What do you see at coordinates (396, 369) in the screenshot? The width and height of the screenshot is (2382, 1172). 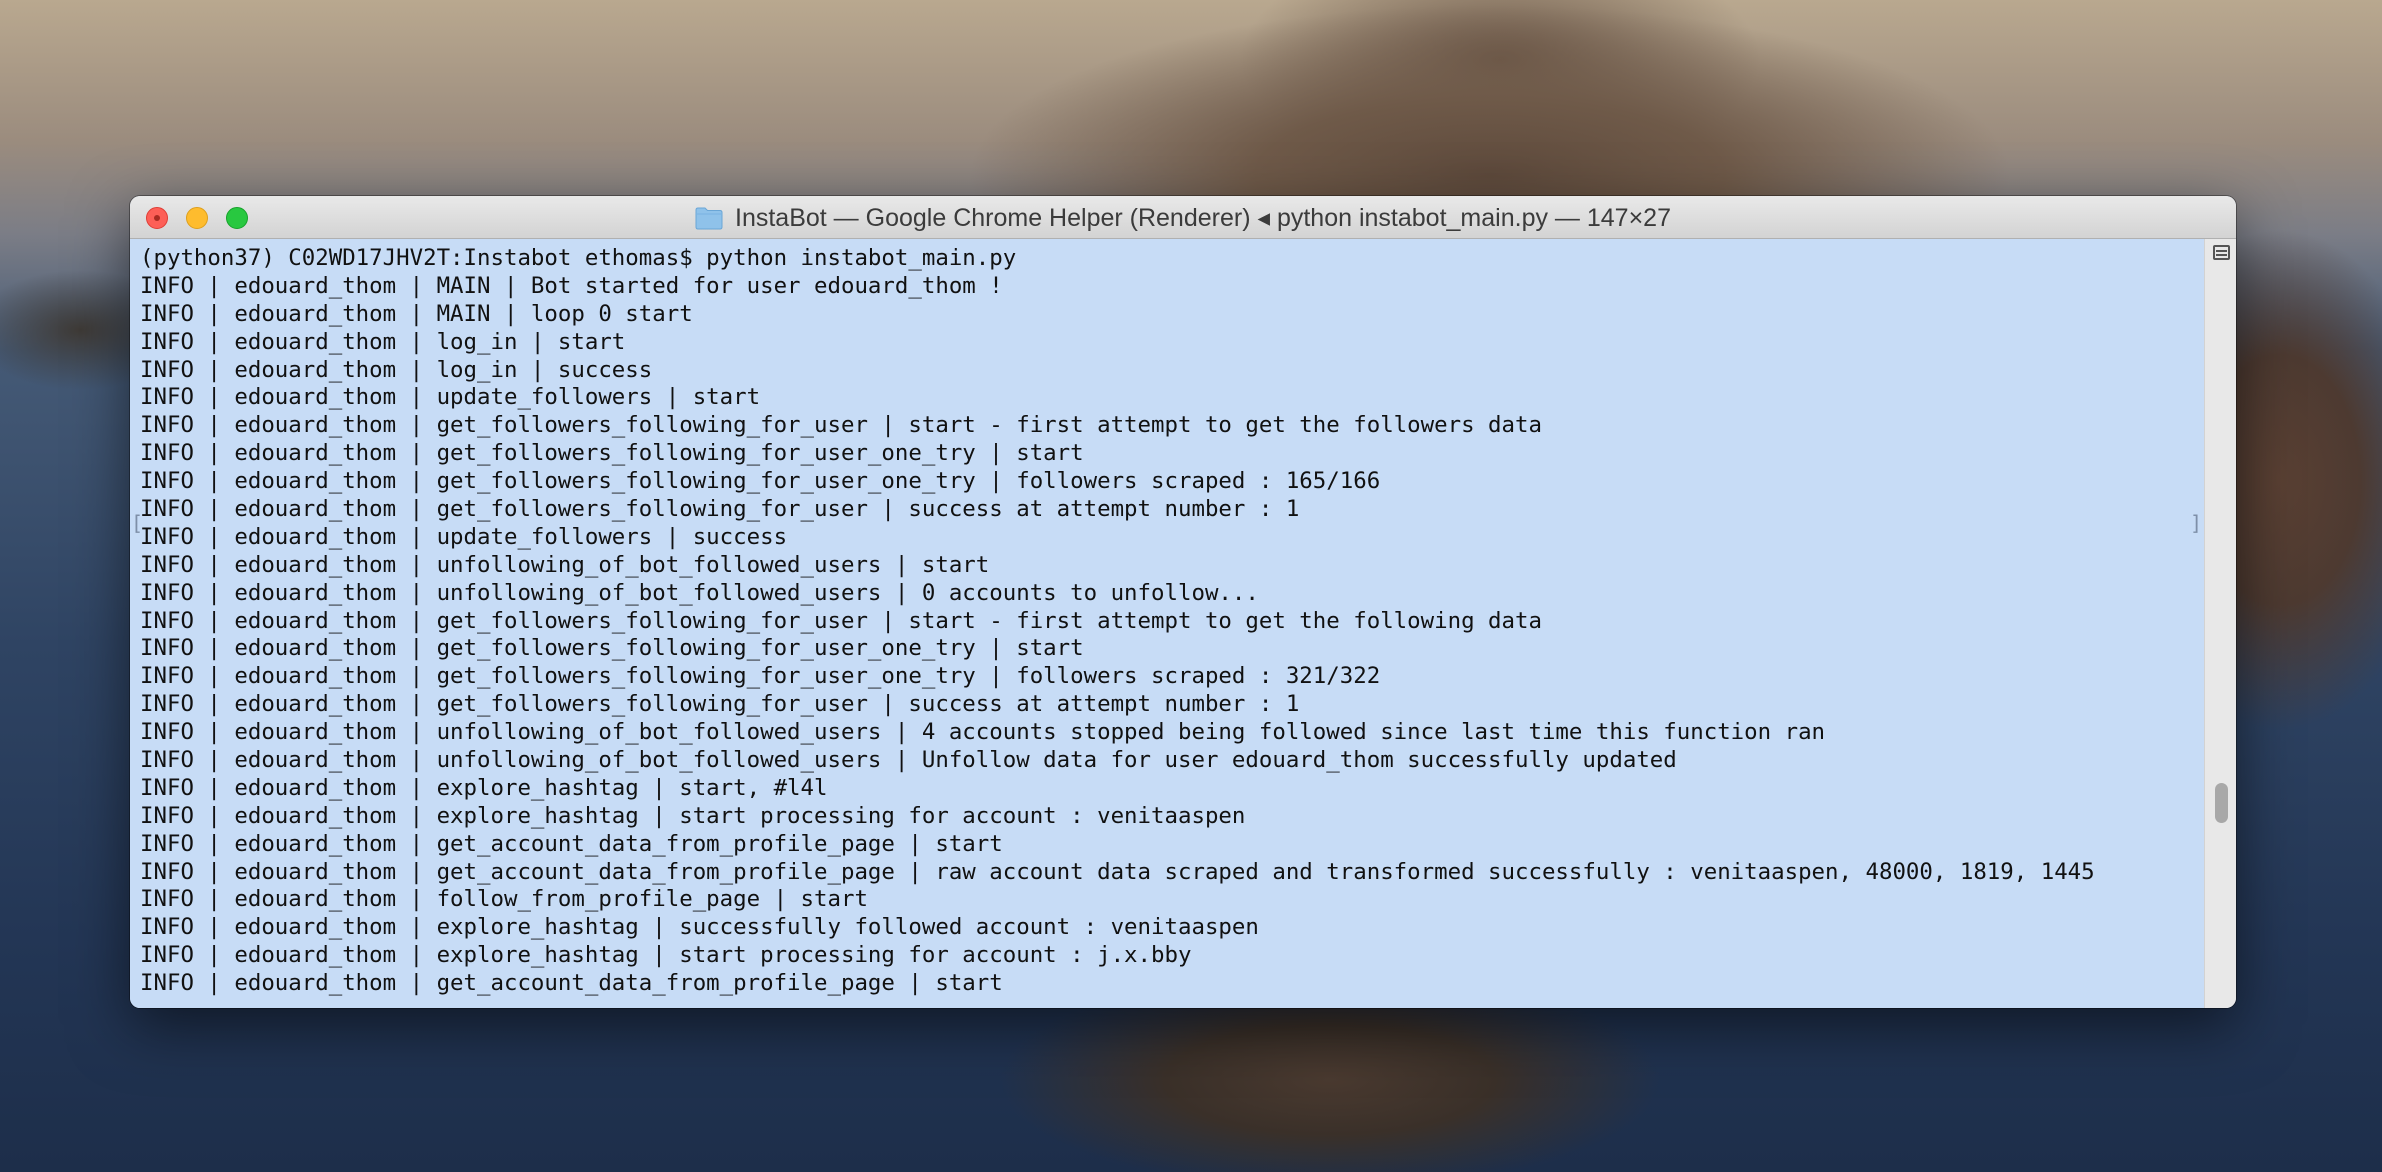 I see `terminal-line: INFO | edouard_thom | log_in | success` at bounding box center [396, 369].